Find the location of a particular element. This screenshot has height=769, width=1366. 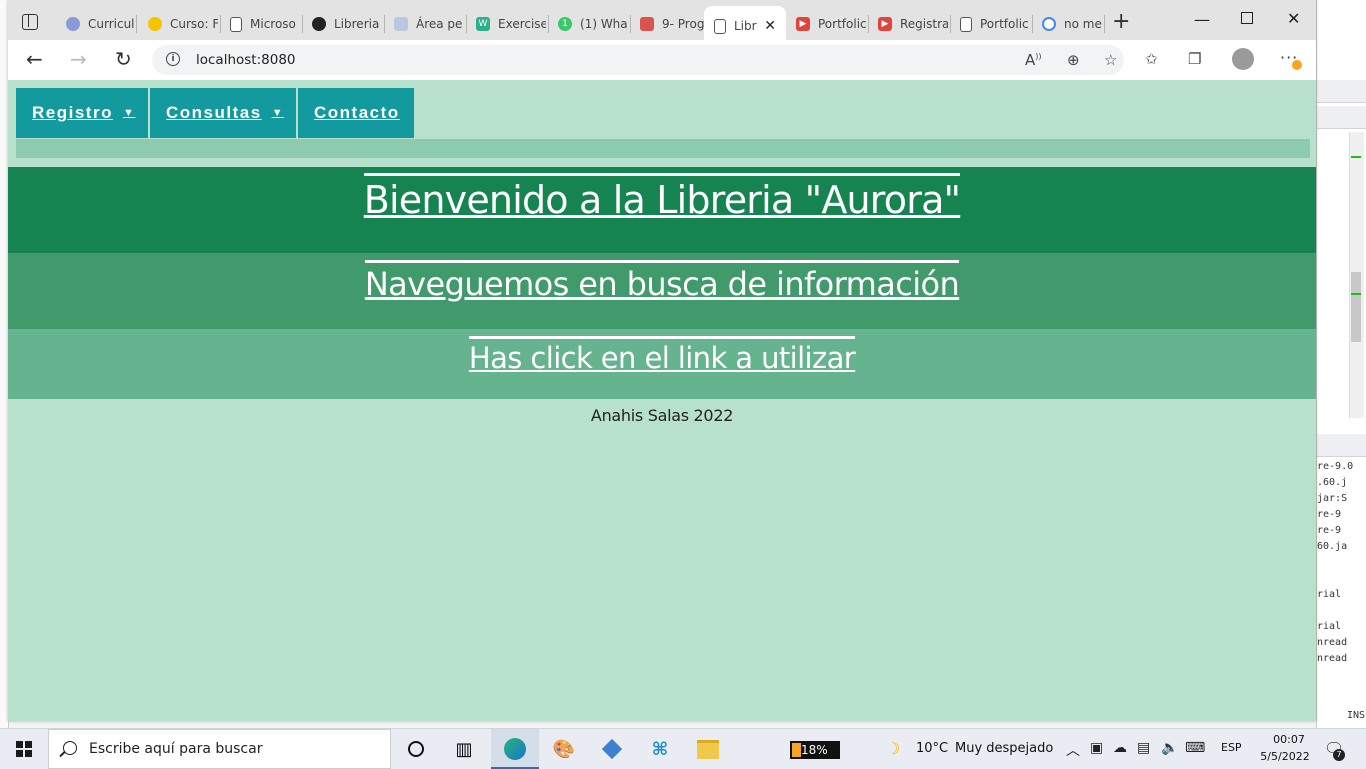

tab-label: (1) What is located at coordinates (604, 24).